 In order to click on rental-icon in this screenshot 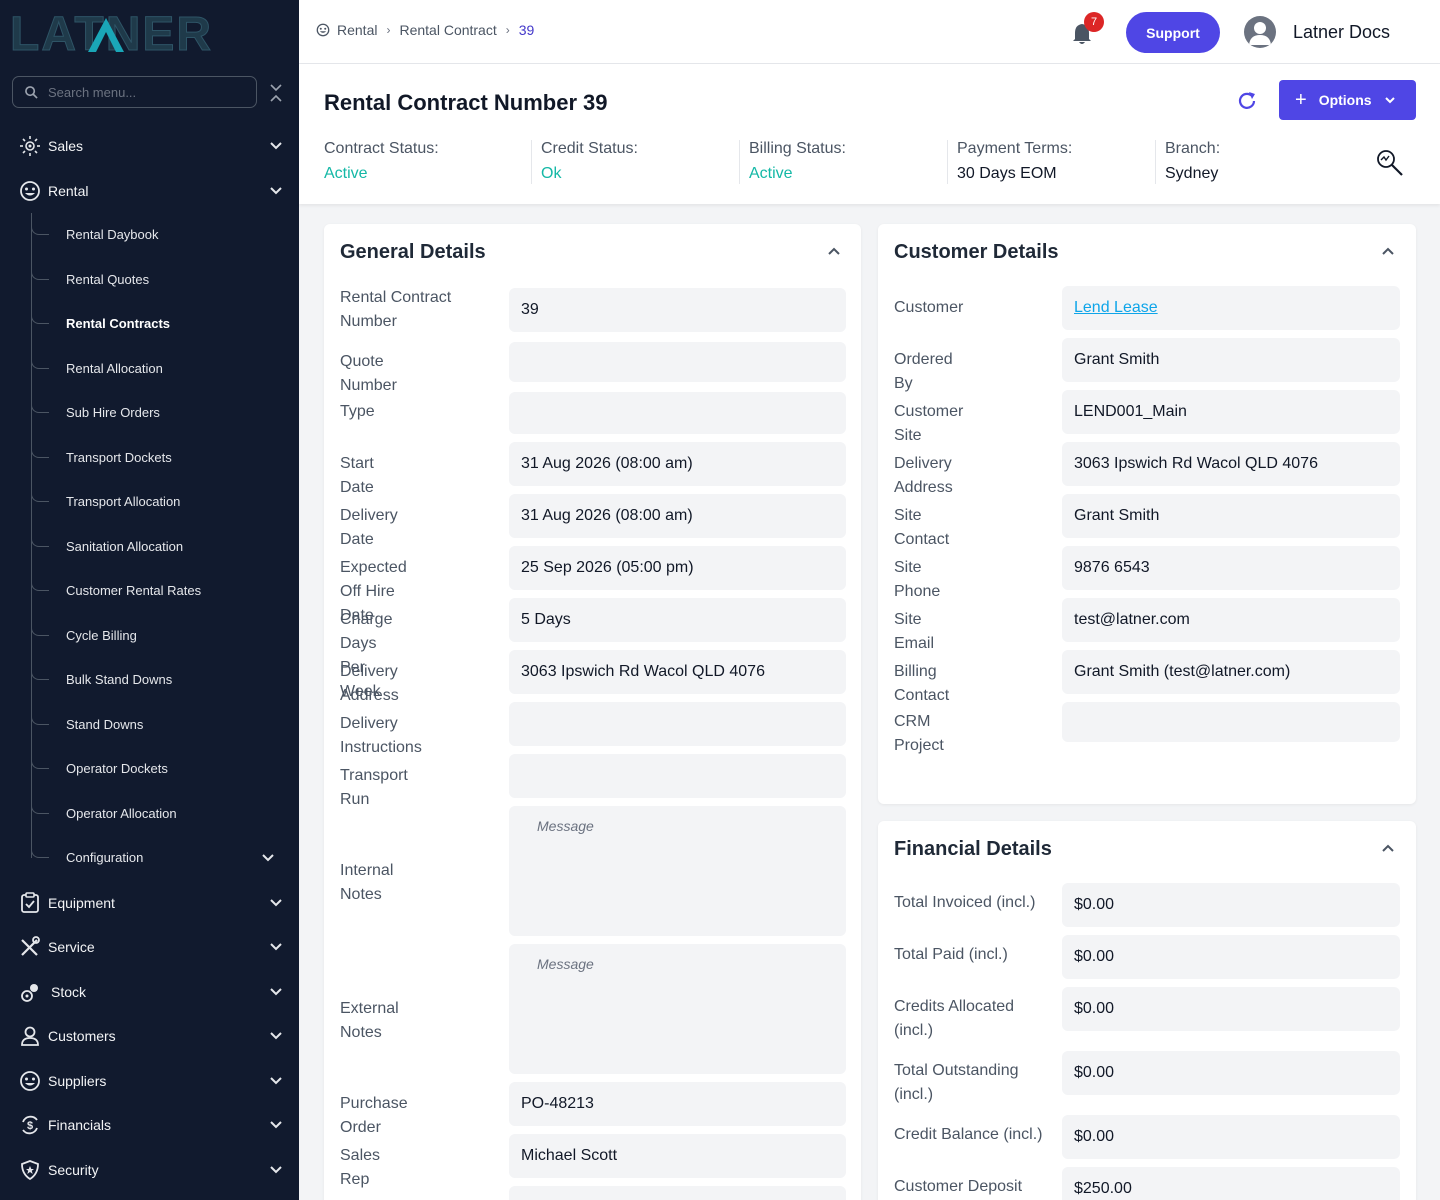, I will do `click(323, 30)`.